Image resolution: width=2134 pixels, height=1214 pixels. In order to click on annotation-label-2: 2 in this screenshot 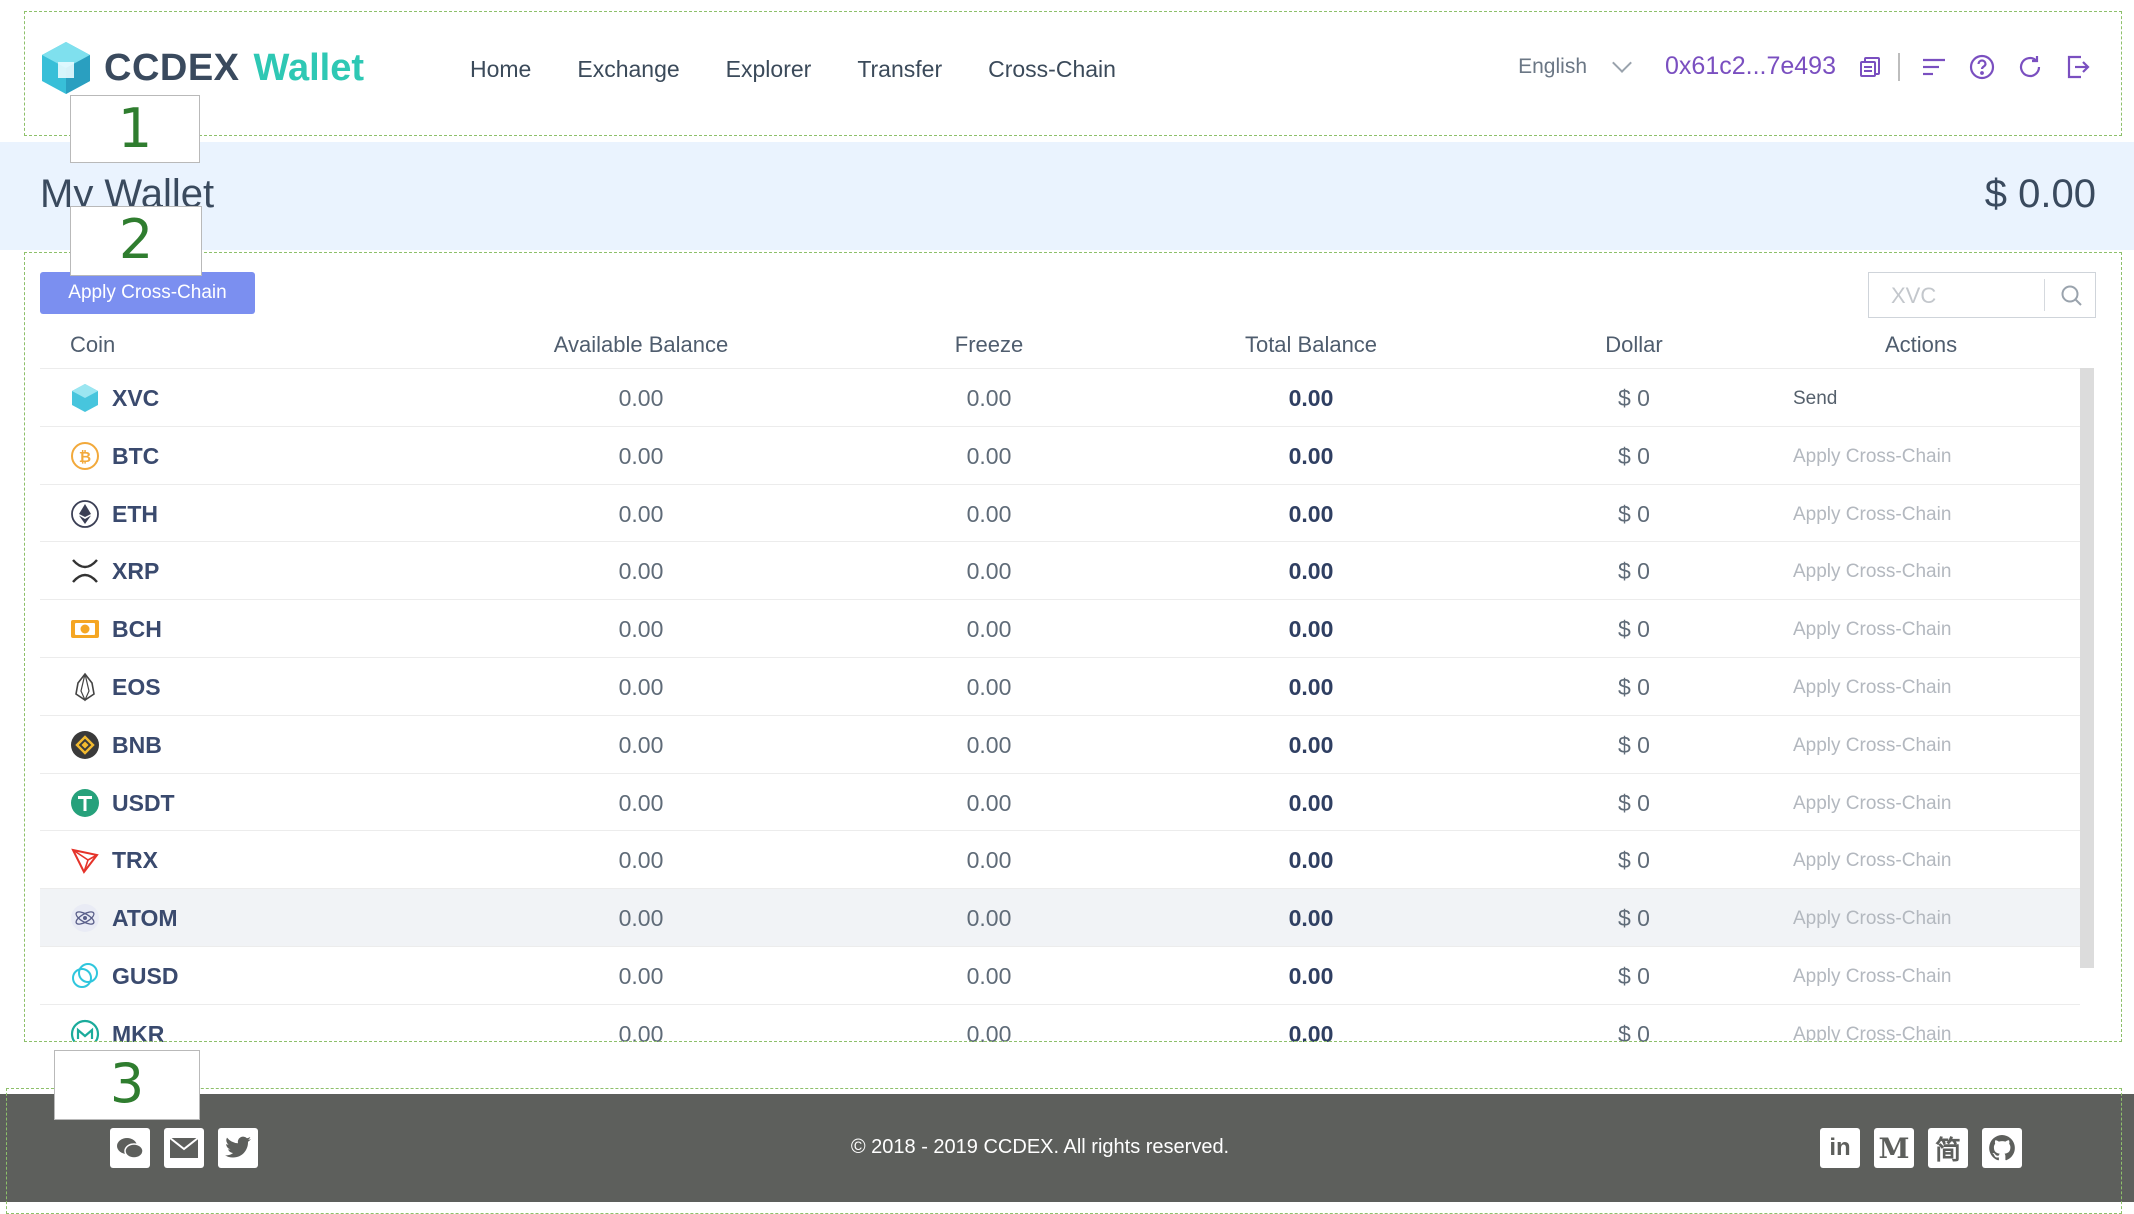, I will do `click(136, 241)`.